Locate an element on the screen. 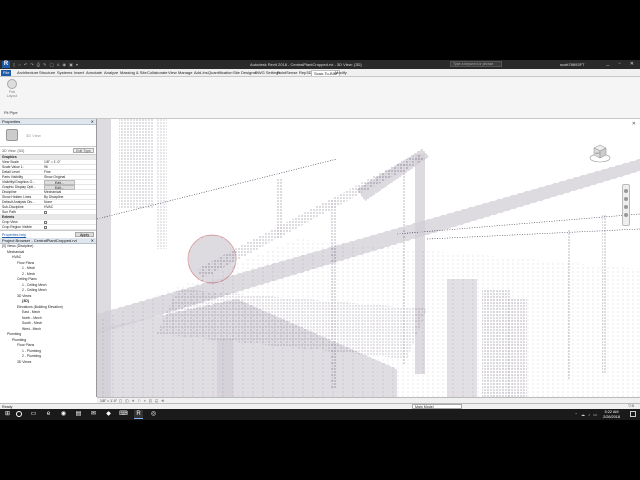 This screenshot has height=480, width=640. navigation-bar is located at coordinates (626, 205).